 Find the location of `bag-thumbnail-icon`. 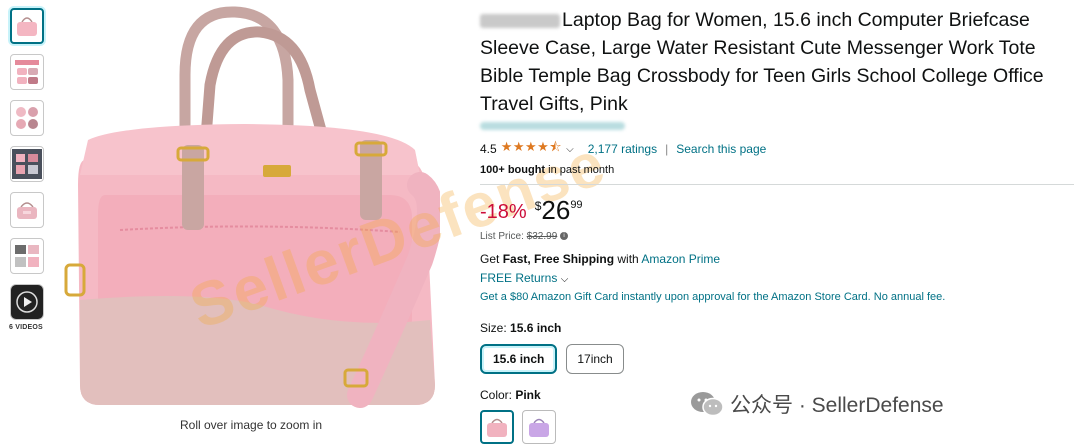

bag-thumbnail-icon is located at coordinates (27, 26).